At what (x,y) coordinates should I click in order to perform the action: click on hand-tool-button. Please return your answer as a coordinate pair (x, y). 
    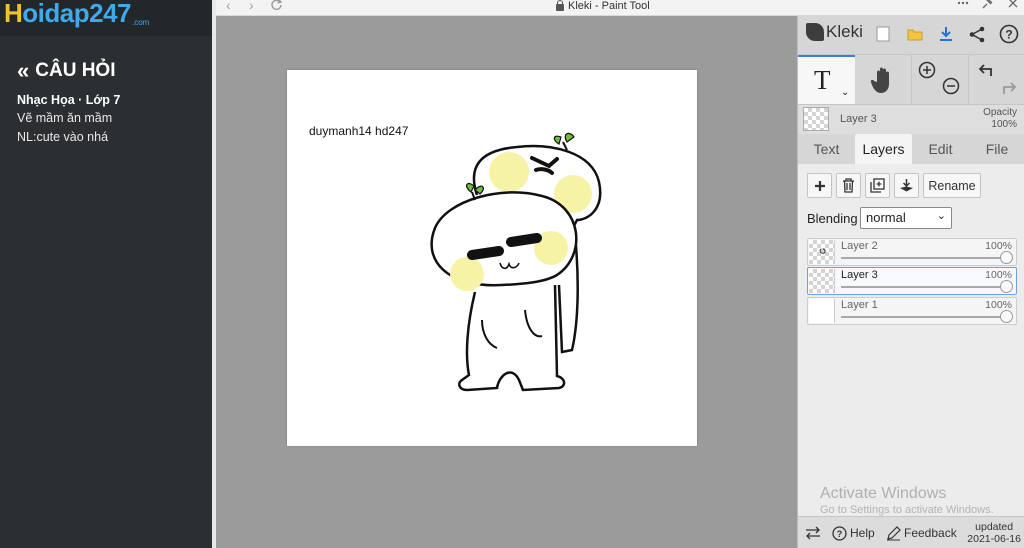
    Looking at the image, I should click on (883, 80).